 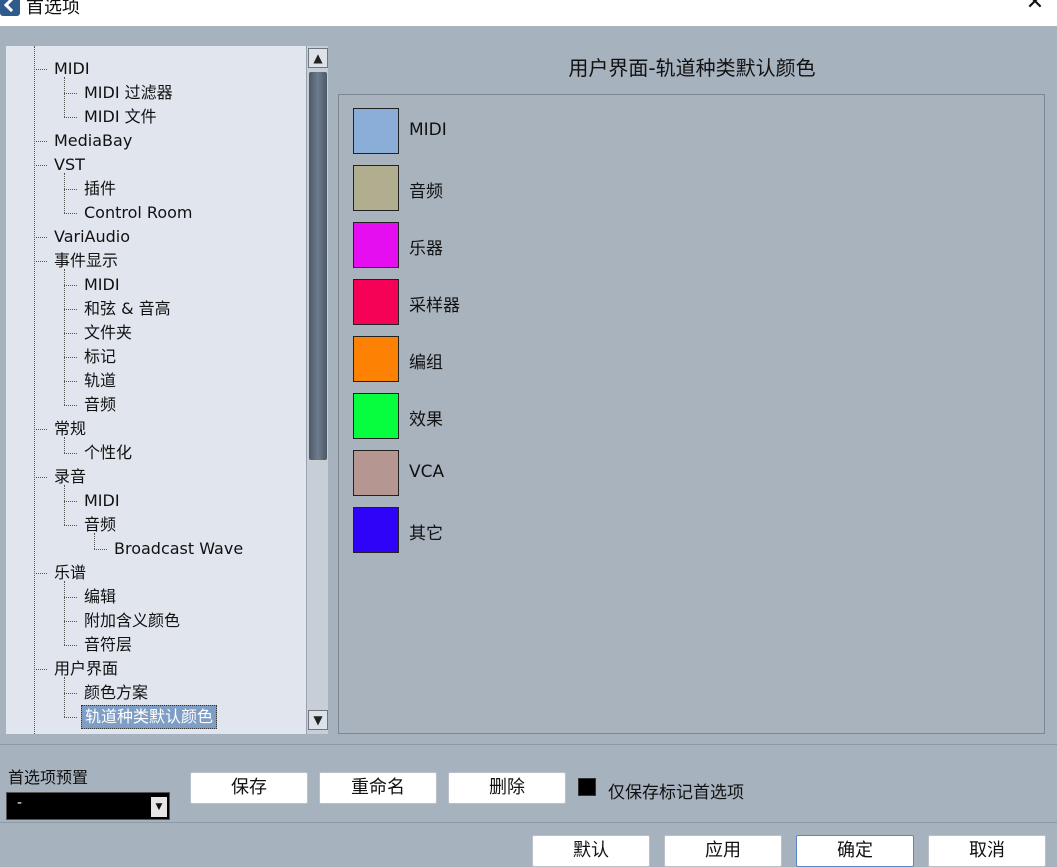 What do you see at coordinates (156, 333) in the screenshot?
I see `tree-item: 文件夹` at bounding box center [156, 333].